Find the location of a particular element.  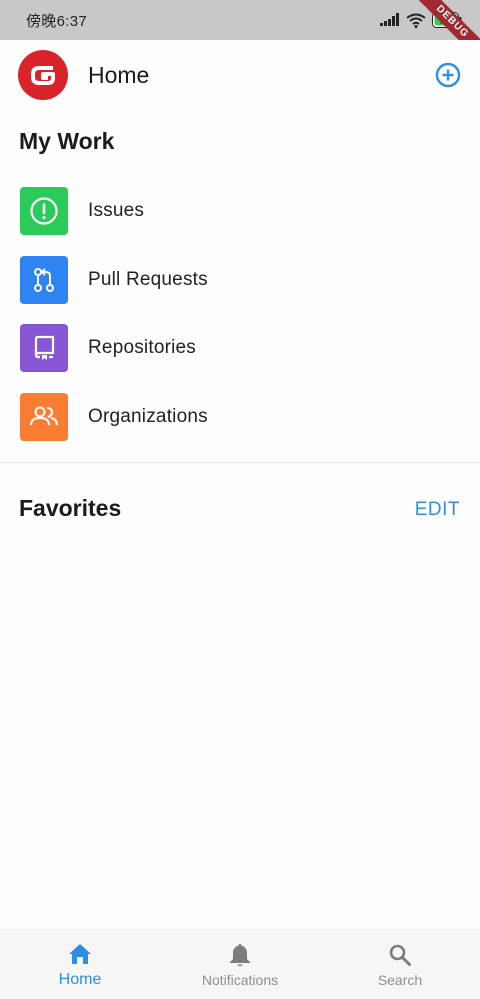

edit-favorites-button: EDIT is located at coordinates (437, 510).